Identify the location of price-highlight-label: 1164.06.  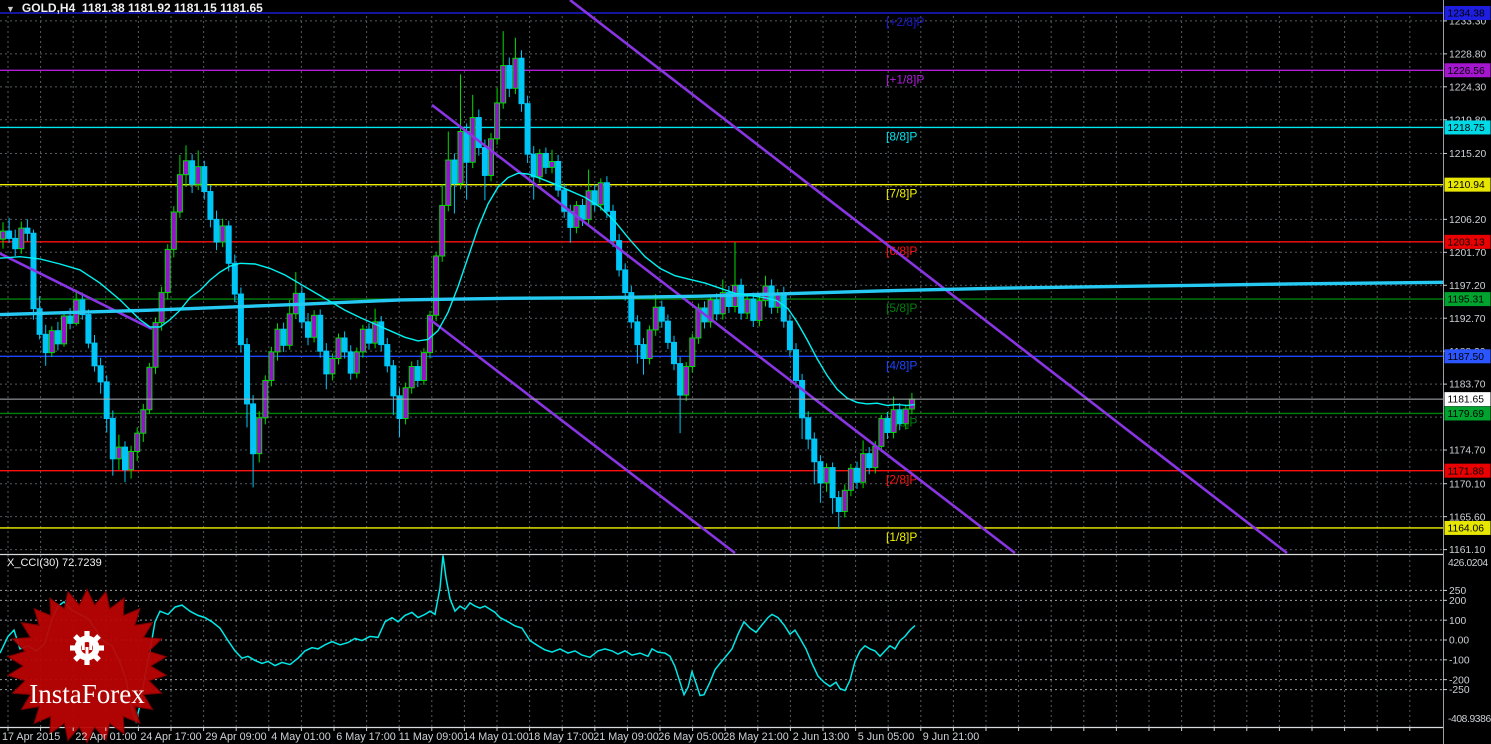
(1466, 529).